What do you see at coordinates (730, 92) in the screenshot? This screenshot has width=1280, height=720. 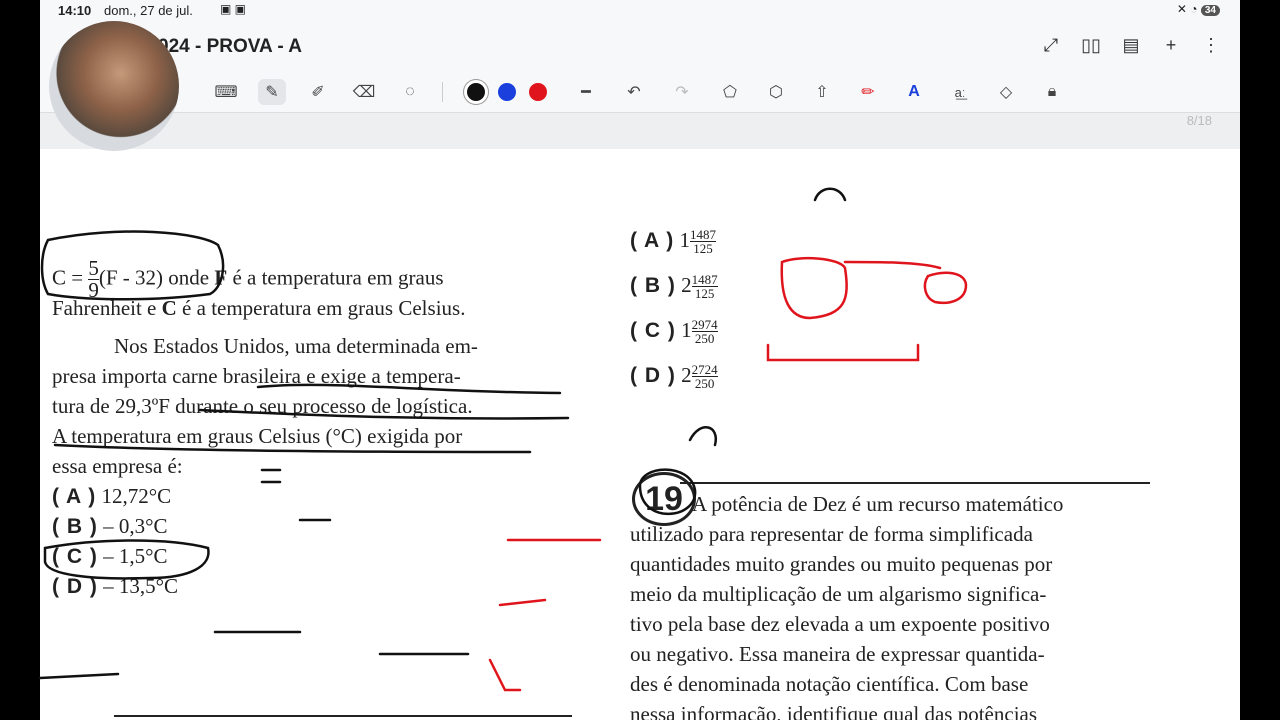 I see `shape-icon: ⬠` at bounding box center [730, 92].